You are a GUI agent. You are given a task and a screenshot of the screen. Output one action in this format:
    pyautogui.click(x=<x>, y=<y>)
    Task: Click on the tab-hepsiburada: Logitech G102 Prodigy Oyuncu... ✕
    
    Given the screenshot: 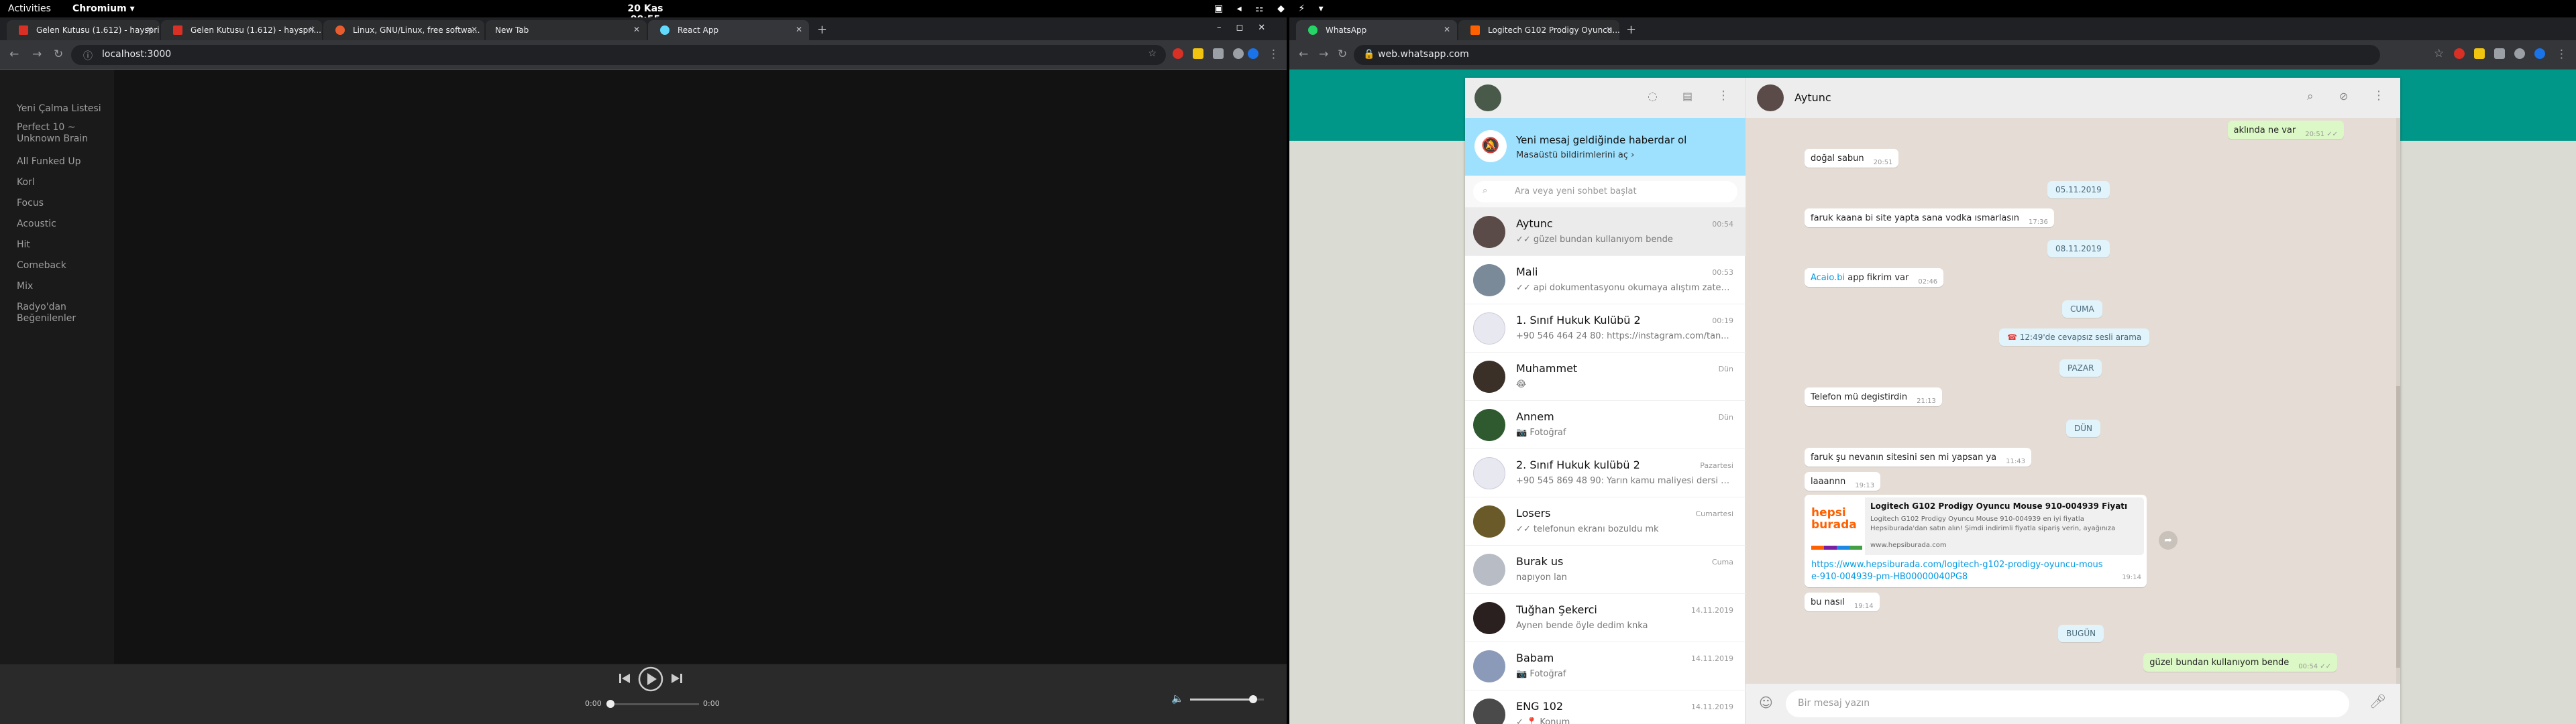 What is the action you would take?
    pyautogui.click(x=1538, y=30)
    